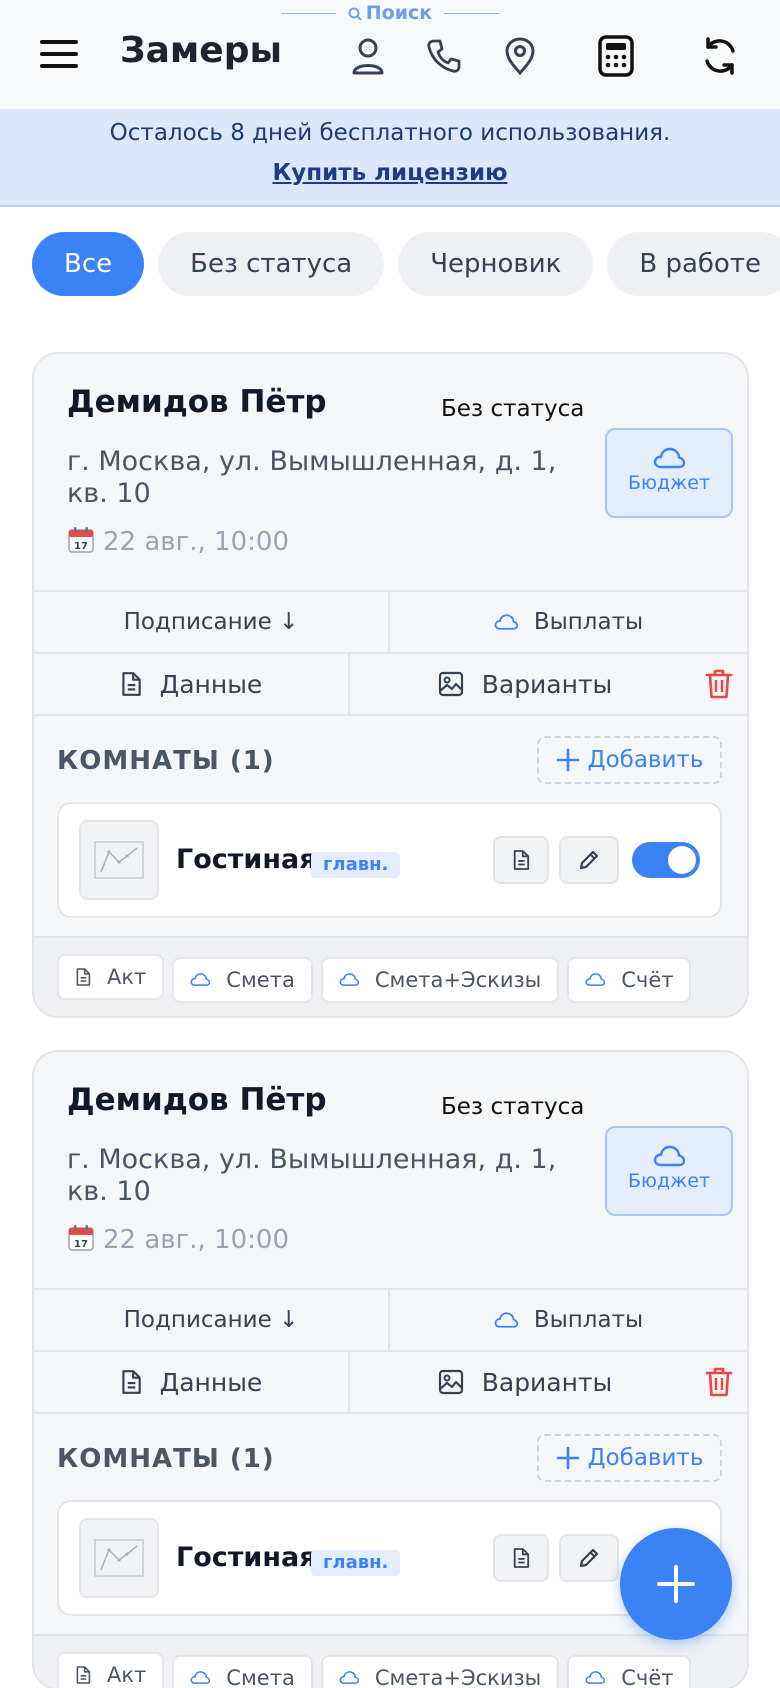 This screenshot has width=780, height=1688. I want to click on search-icon, so click(355, 14).